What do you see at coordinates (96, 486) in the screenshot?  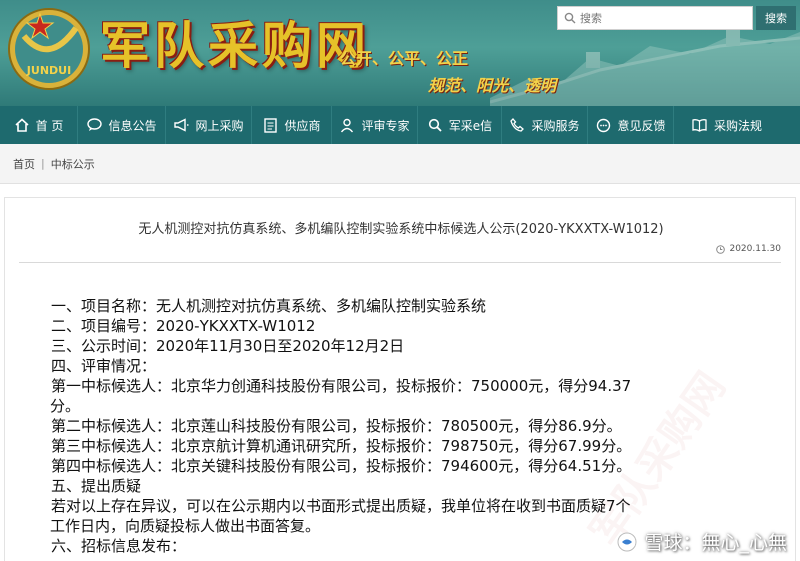 I see `body-line: 五、提出质疑` at bounding box center [96, 486].